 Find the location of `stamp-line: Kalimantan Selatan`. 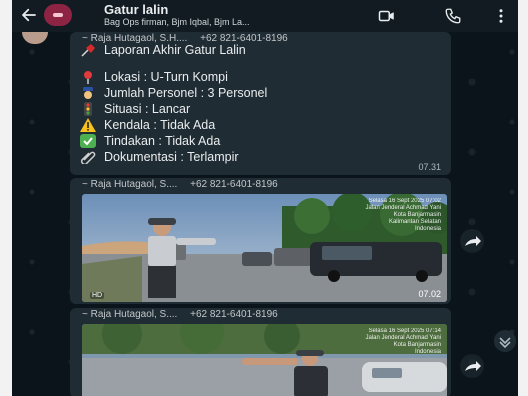

stamp-line: Kalimantan Selatan is located at coordinates (414, 222).